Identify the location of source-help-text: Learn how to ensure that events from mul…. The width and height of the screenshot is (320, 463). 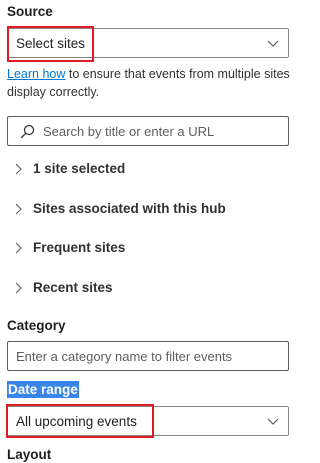
(149, 83).